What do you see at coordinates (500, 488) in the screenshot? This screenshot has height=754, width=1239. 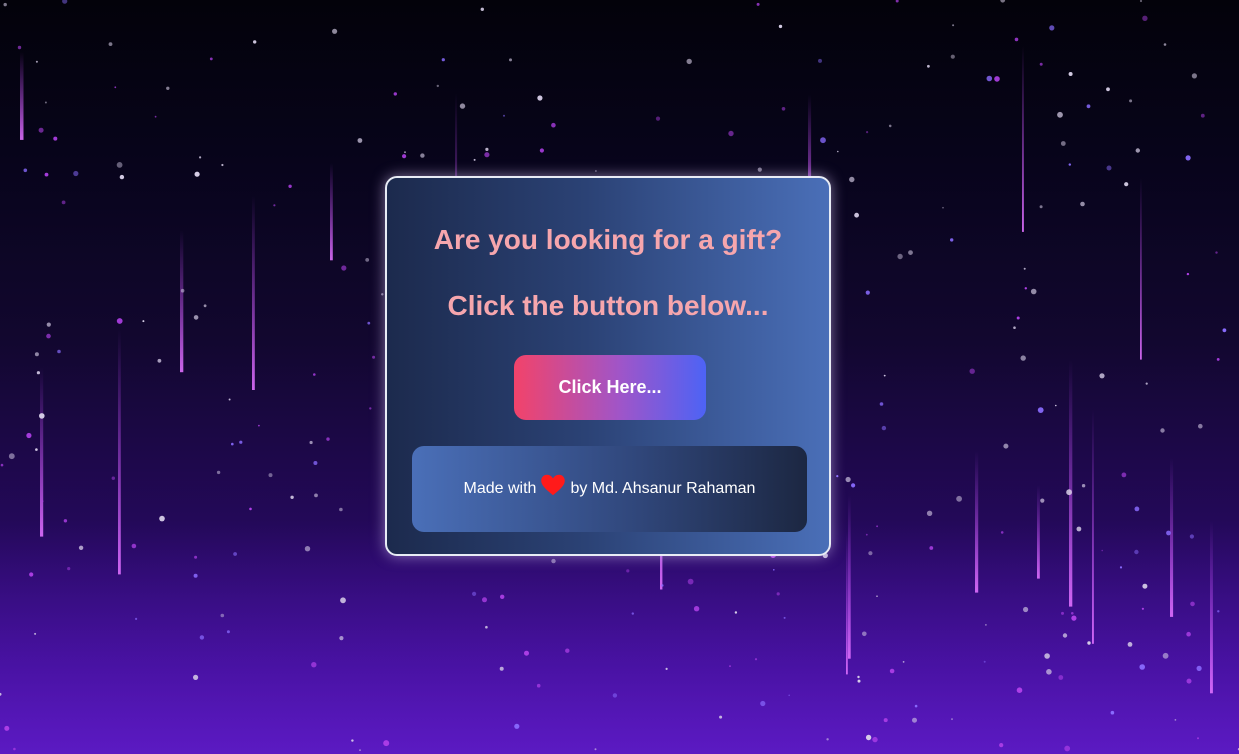 I see `footer-prefix: Made with` at bounding box center [500, 488].